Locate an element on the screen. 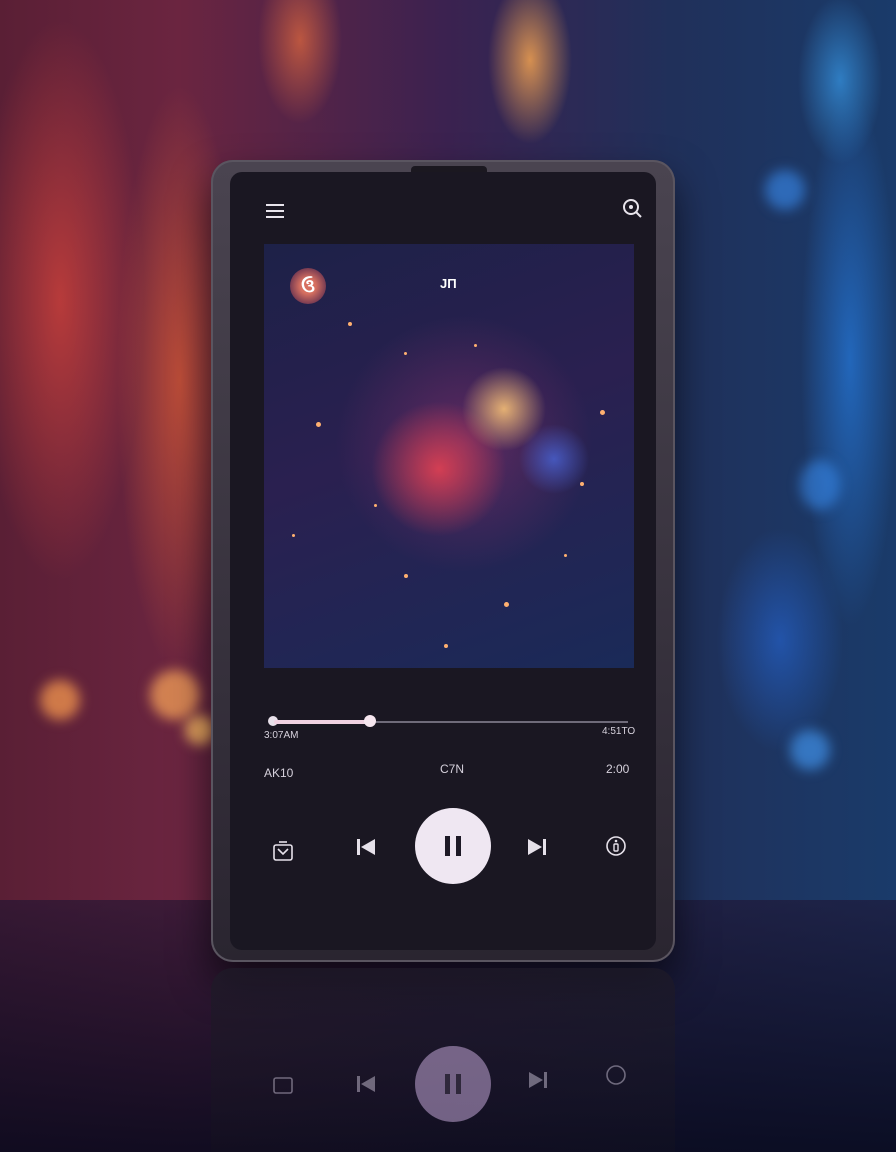  track-info-right: 2:00 is located at coordinates (618, 769).